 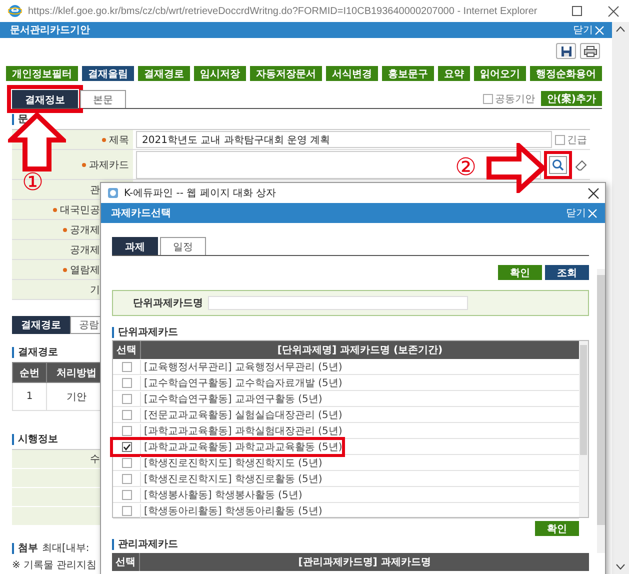 I want to click on column-header: [단위과제명] 과제카드명 (보존기간), so click(x=360, y=350).